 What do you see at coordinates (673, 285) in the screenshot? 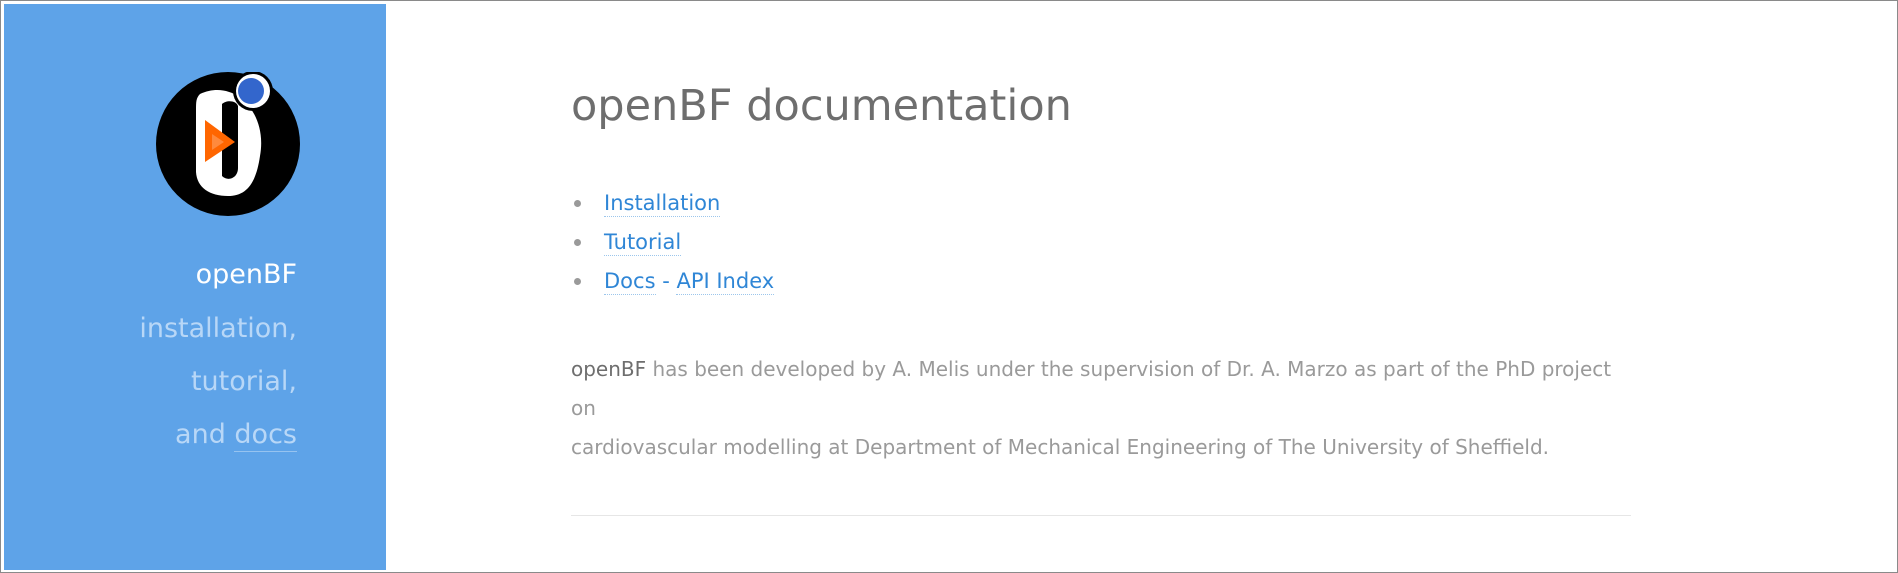
I see `toc-item-docs: Docs - API Index` at bounding box center [673, 285].